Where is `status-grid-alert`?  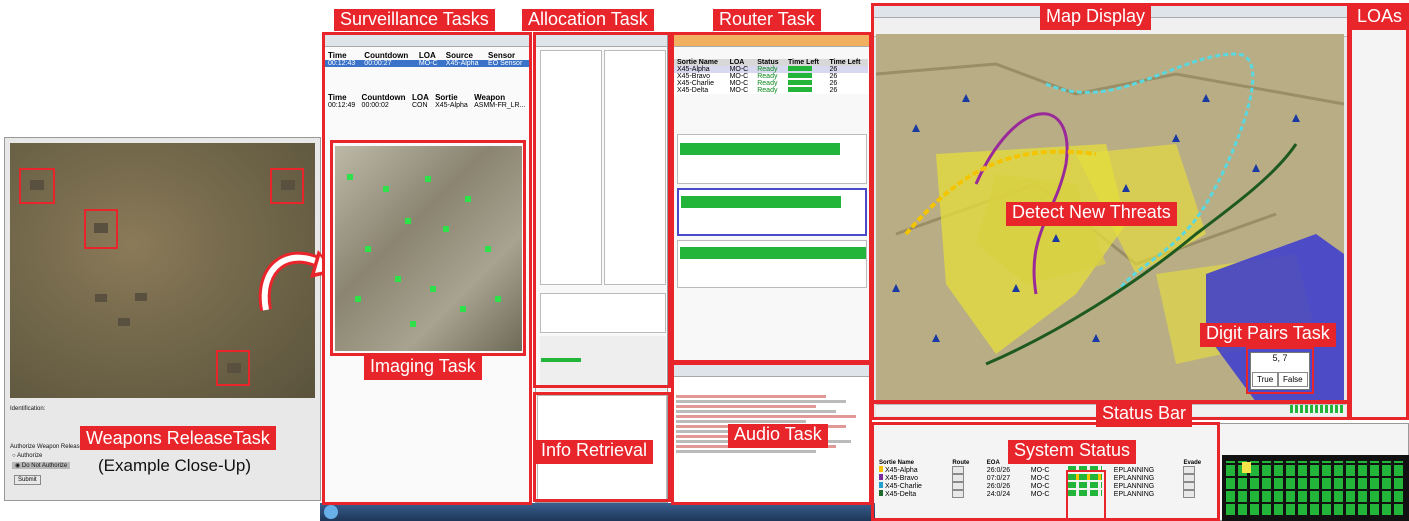
status-grid-alert is located at coordinates (1246, 467).